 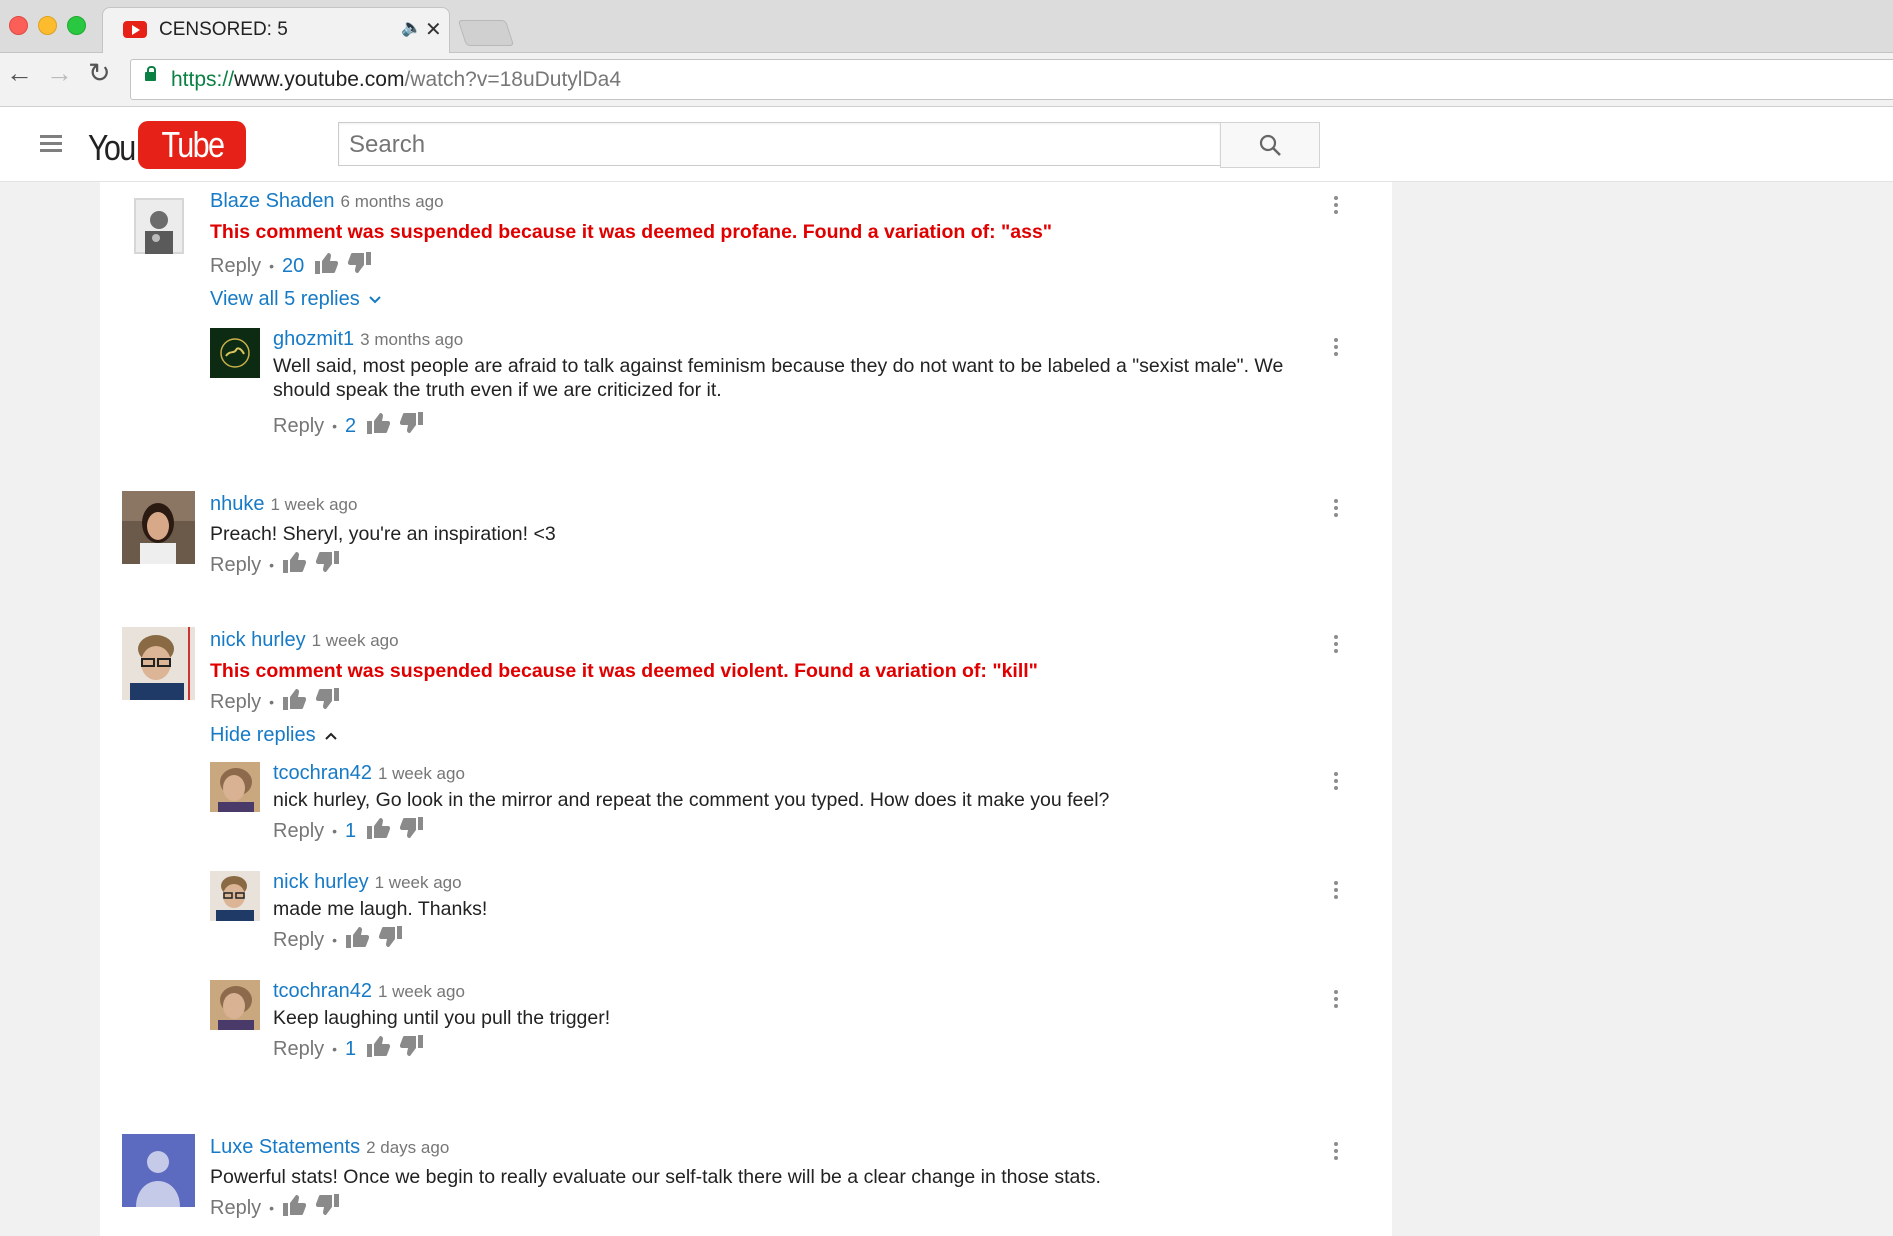 What do you see at coordinates (99, 73) in the screenshot?
I see `reload-icon: ↻` at bounding box center [99, 73].